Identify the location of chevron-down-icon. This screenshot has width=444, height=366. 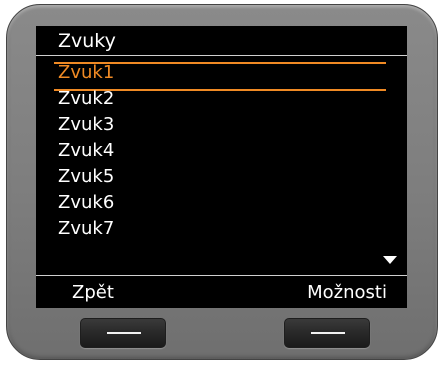
(390, 260).